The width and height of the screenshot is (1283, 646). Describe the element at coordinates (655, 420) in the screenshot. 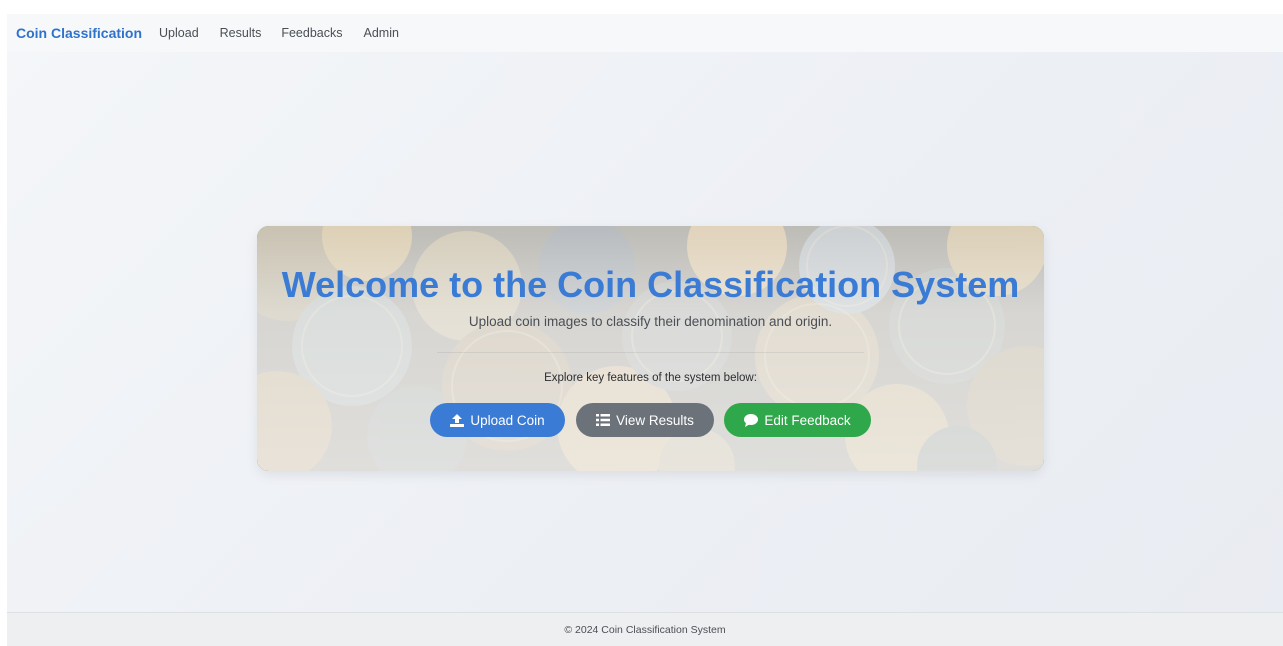

I see `view-results-label: View Results` at that location.